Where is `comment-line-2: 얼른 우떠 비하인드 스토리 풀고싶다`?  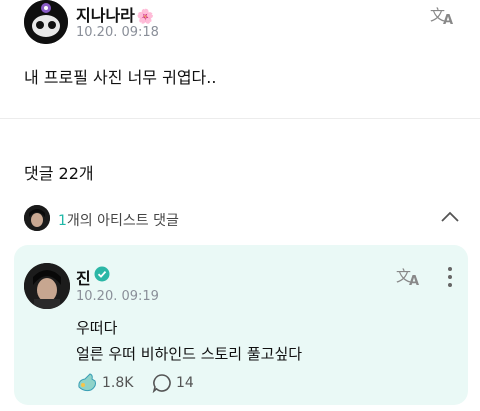 comment-line-2: 얼른 우떠 비하인드 스토리 풀고싶다 is located at coordinates (189, 354).